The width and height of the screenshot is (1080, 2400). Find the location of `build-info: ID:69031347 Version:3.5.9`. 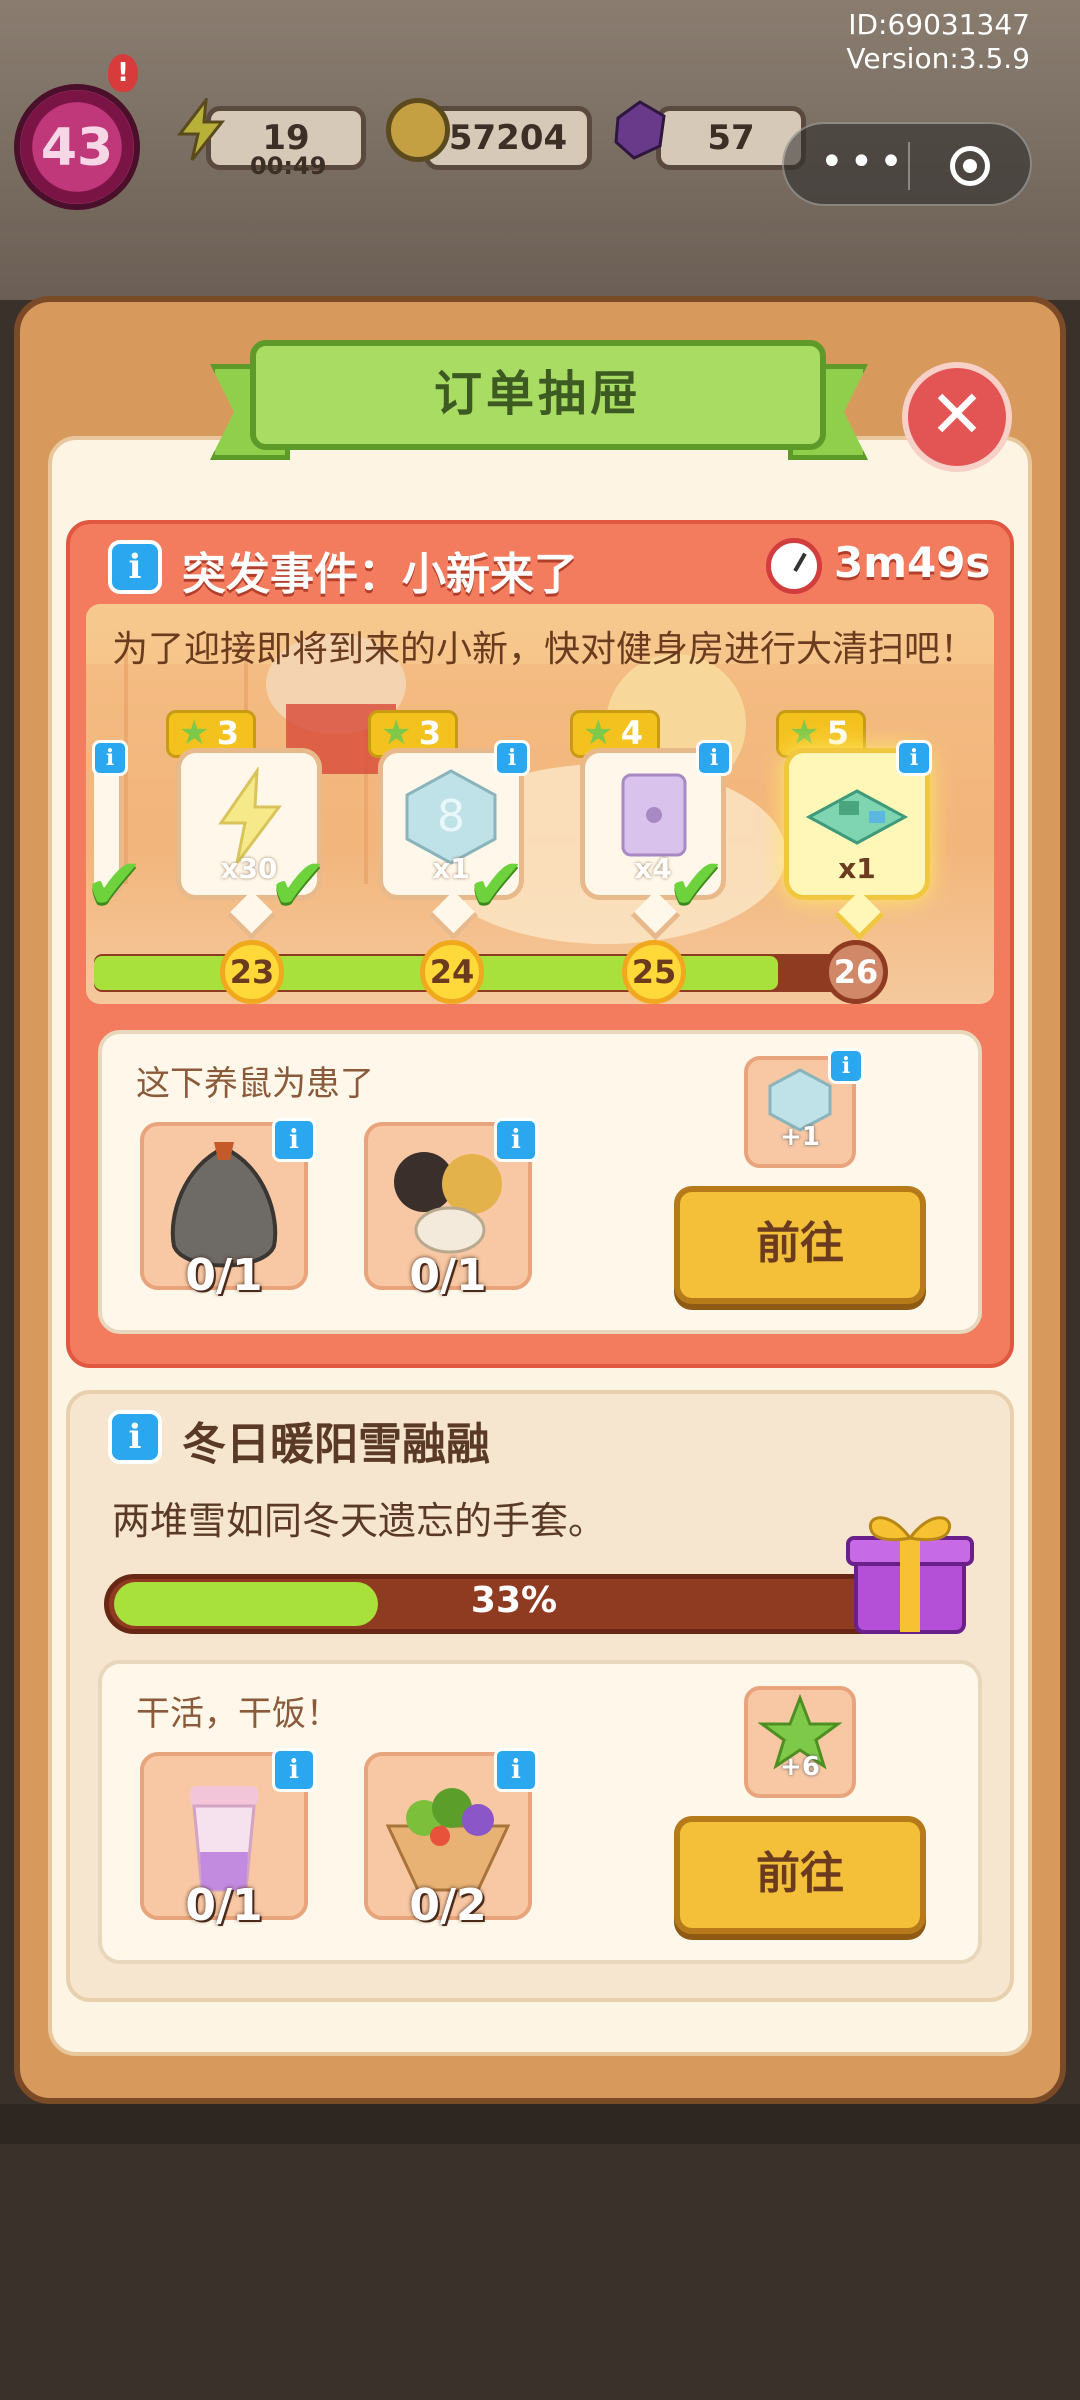

build-info: ID:69031347 Version:3.5.9 is located at coordinates (938, 42).